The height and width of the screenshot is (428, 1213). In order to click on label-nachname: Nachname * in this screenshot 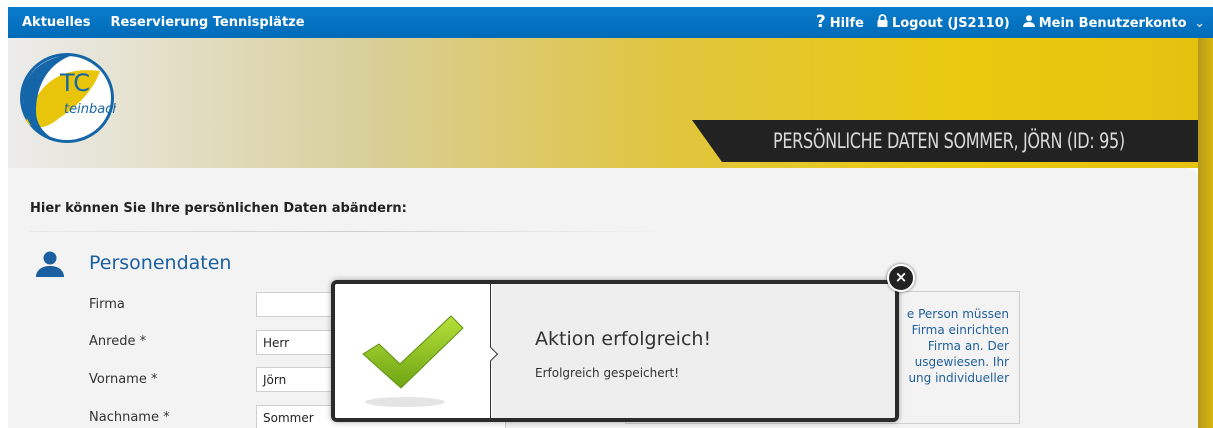, I will do `click(129, 417)`.